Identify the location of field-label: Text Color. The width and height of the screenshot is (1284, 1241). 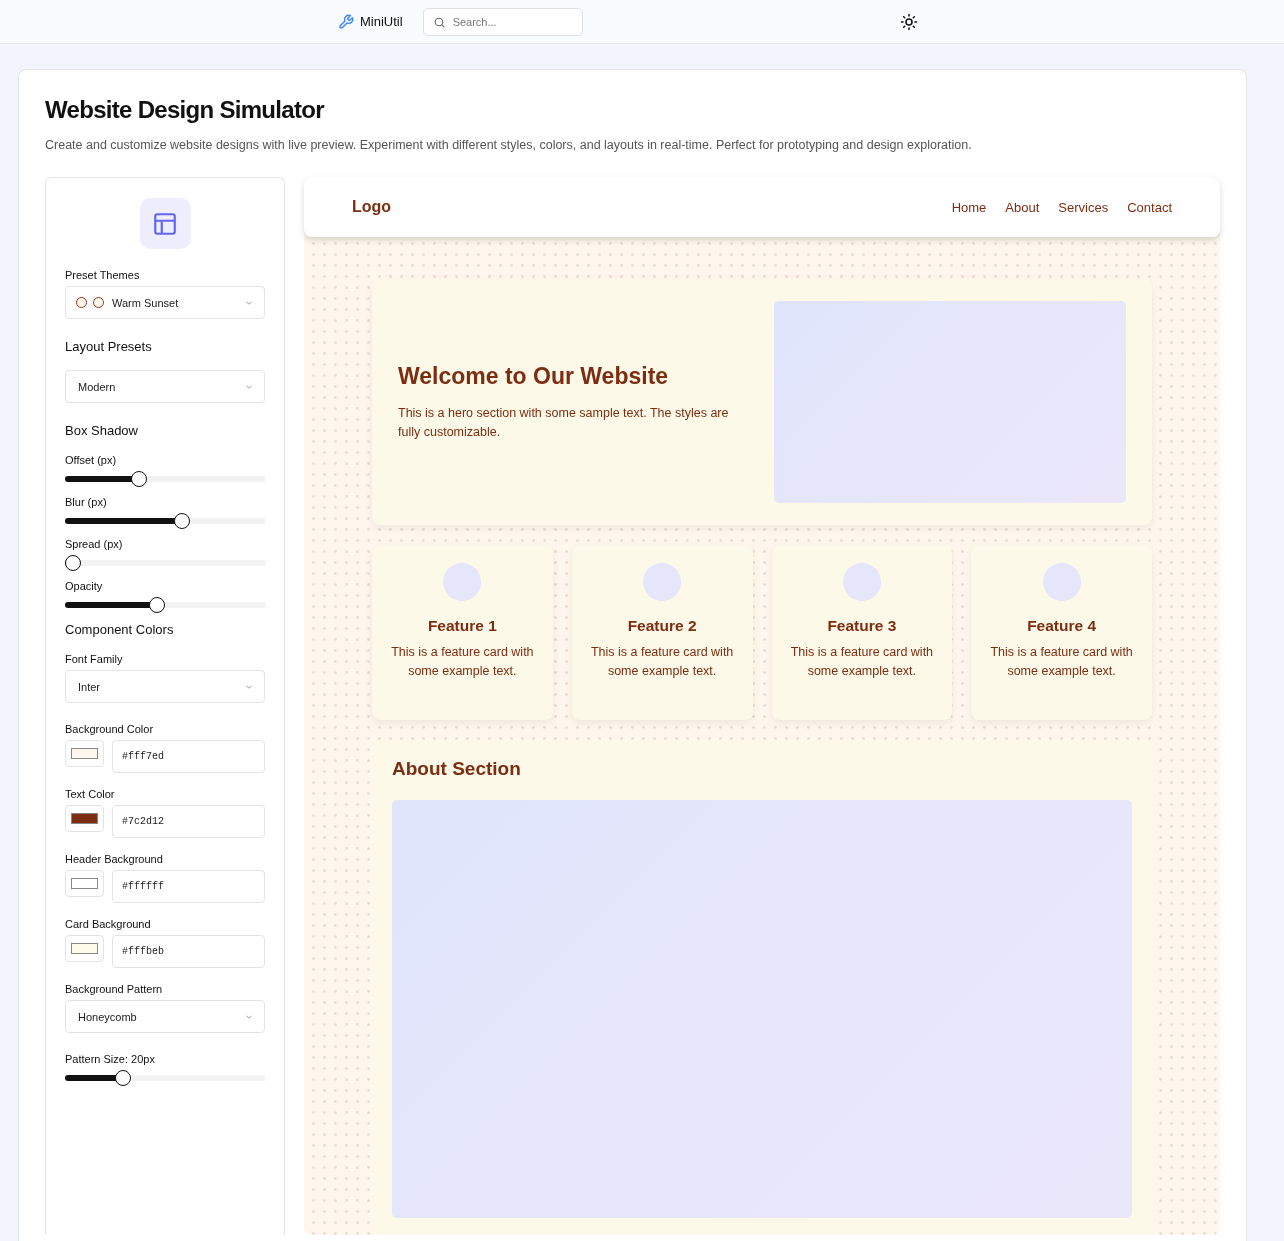
(90, 794).